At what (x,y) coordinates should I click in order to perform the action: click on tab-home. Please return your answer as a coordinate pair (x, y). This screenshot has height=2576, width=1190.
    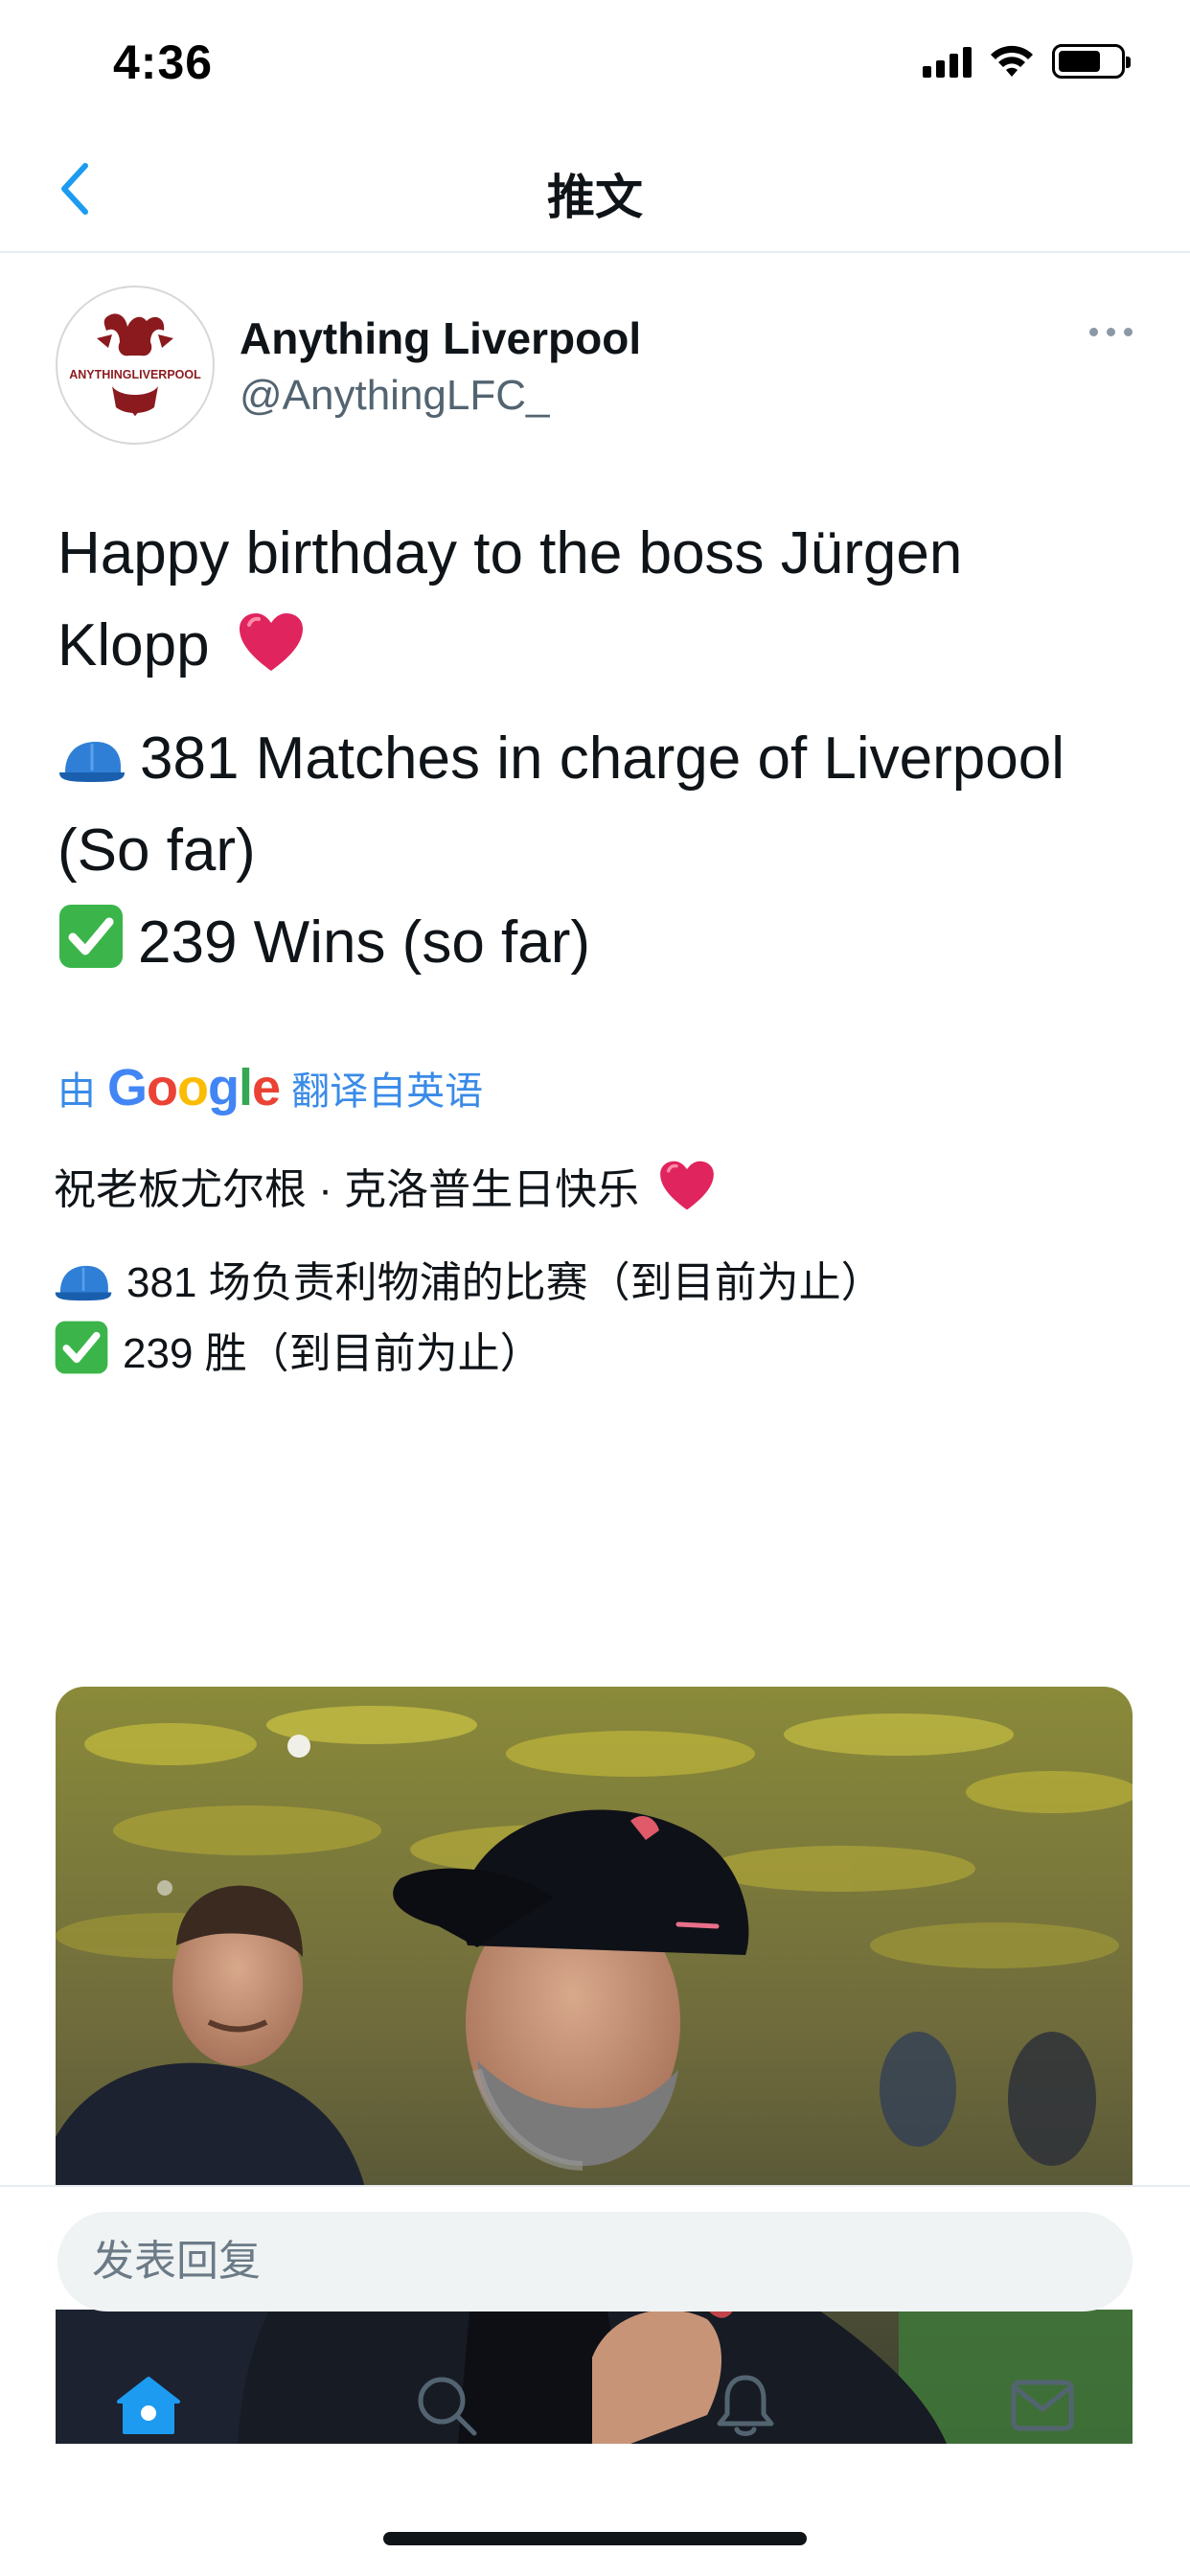
    Looking at the image, I should click on (148, 2405).